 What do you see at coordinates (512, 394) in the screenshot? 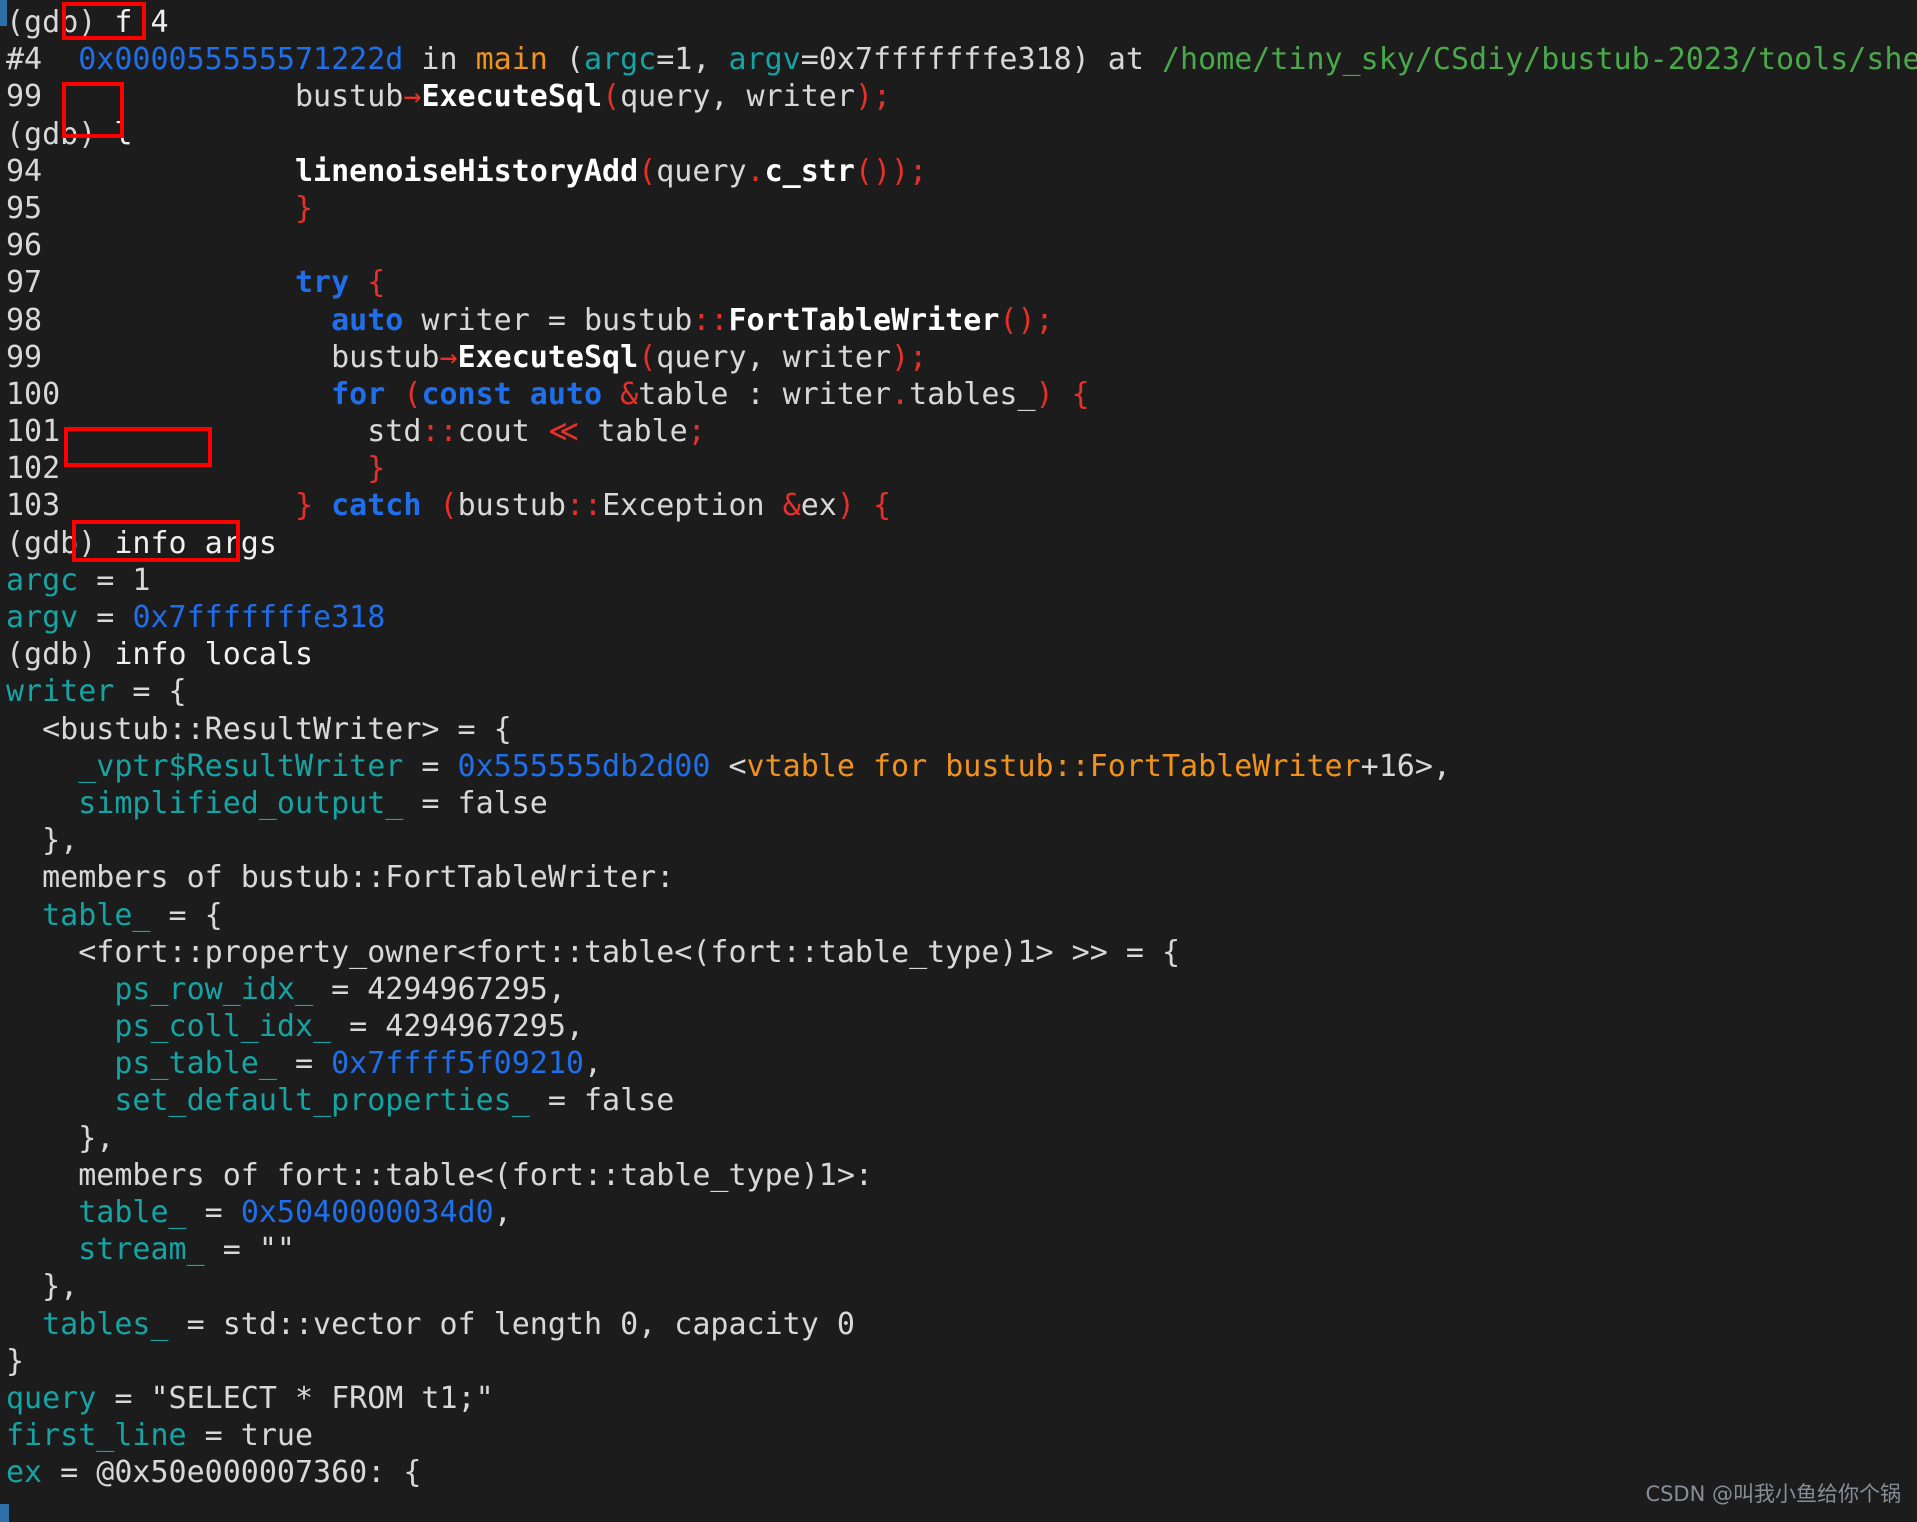
I see `terminal-text-segment: const auto` at bounding box center [512, 394].